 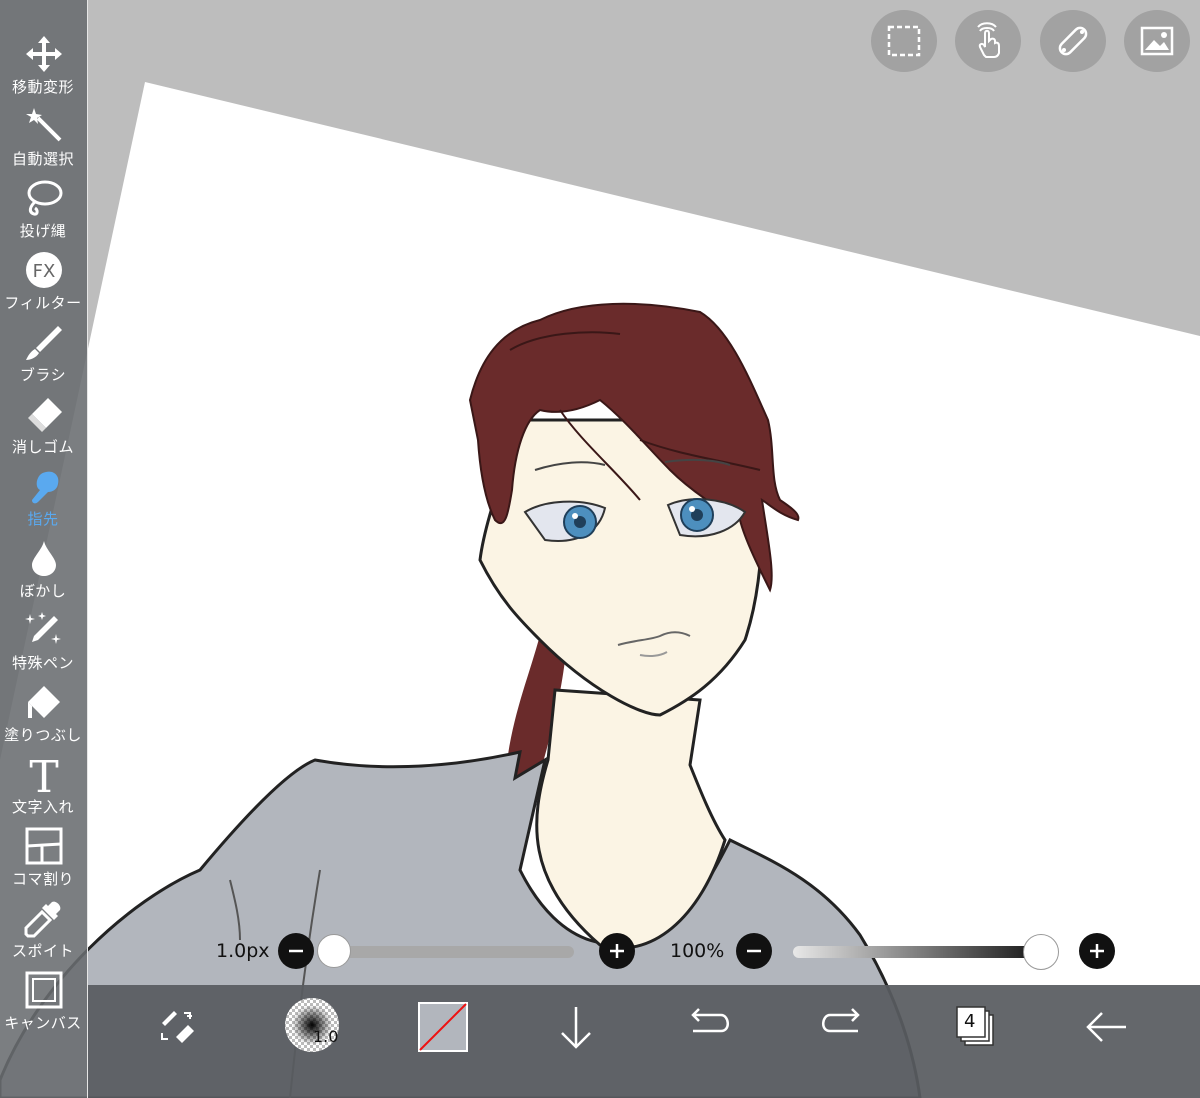 I want to click on pen-eraser-toggle-button, so click(x=178, y=1027).